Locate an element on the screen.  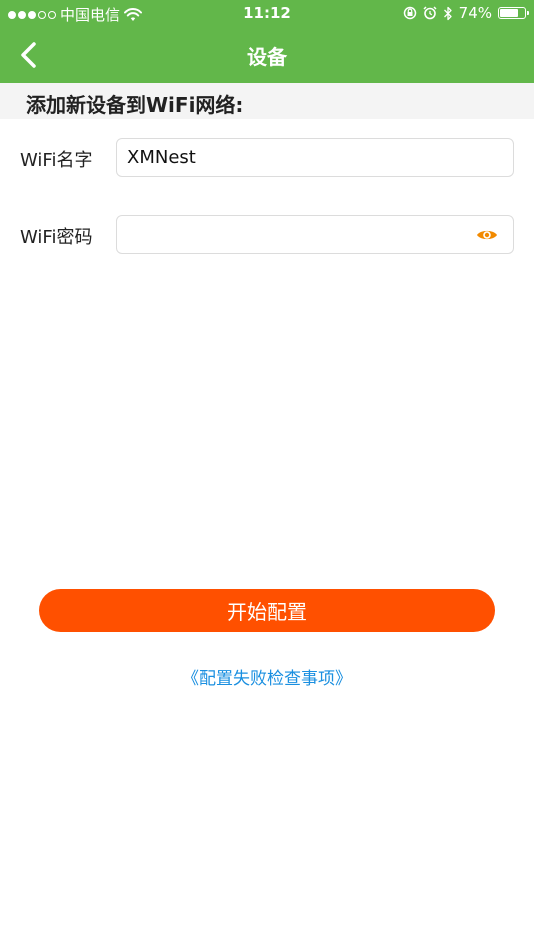
section-title: 添加新设备到WiFi网络: is located at coordinates (135, 105).